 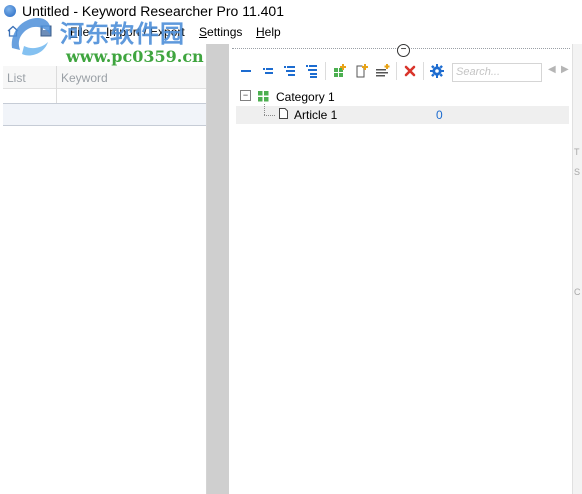 I want to click on article-keyword-count: 0, so click(x=439, y=115).